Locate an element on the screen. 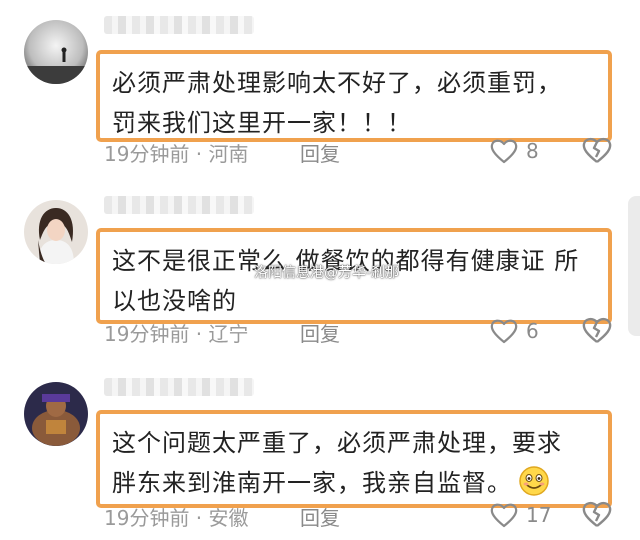 The image size is (640, 540). comment-text-line: 胖东来到淮南开一家，我亲自监督。 is located at coordinates (353, 483).